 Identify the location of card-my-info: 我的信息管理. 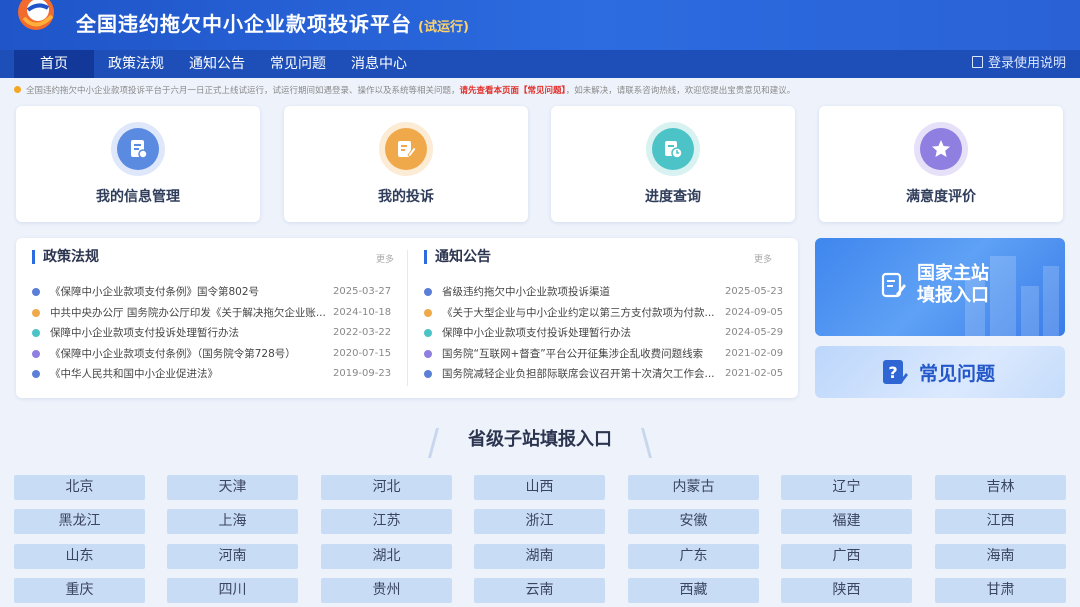
(138, 164).